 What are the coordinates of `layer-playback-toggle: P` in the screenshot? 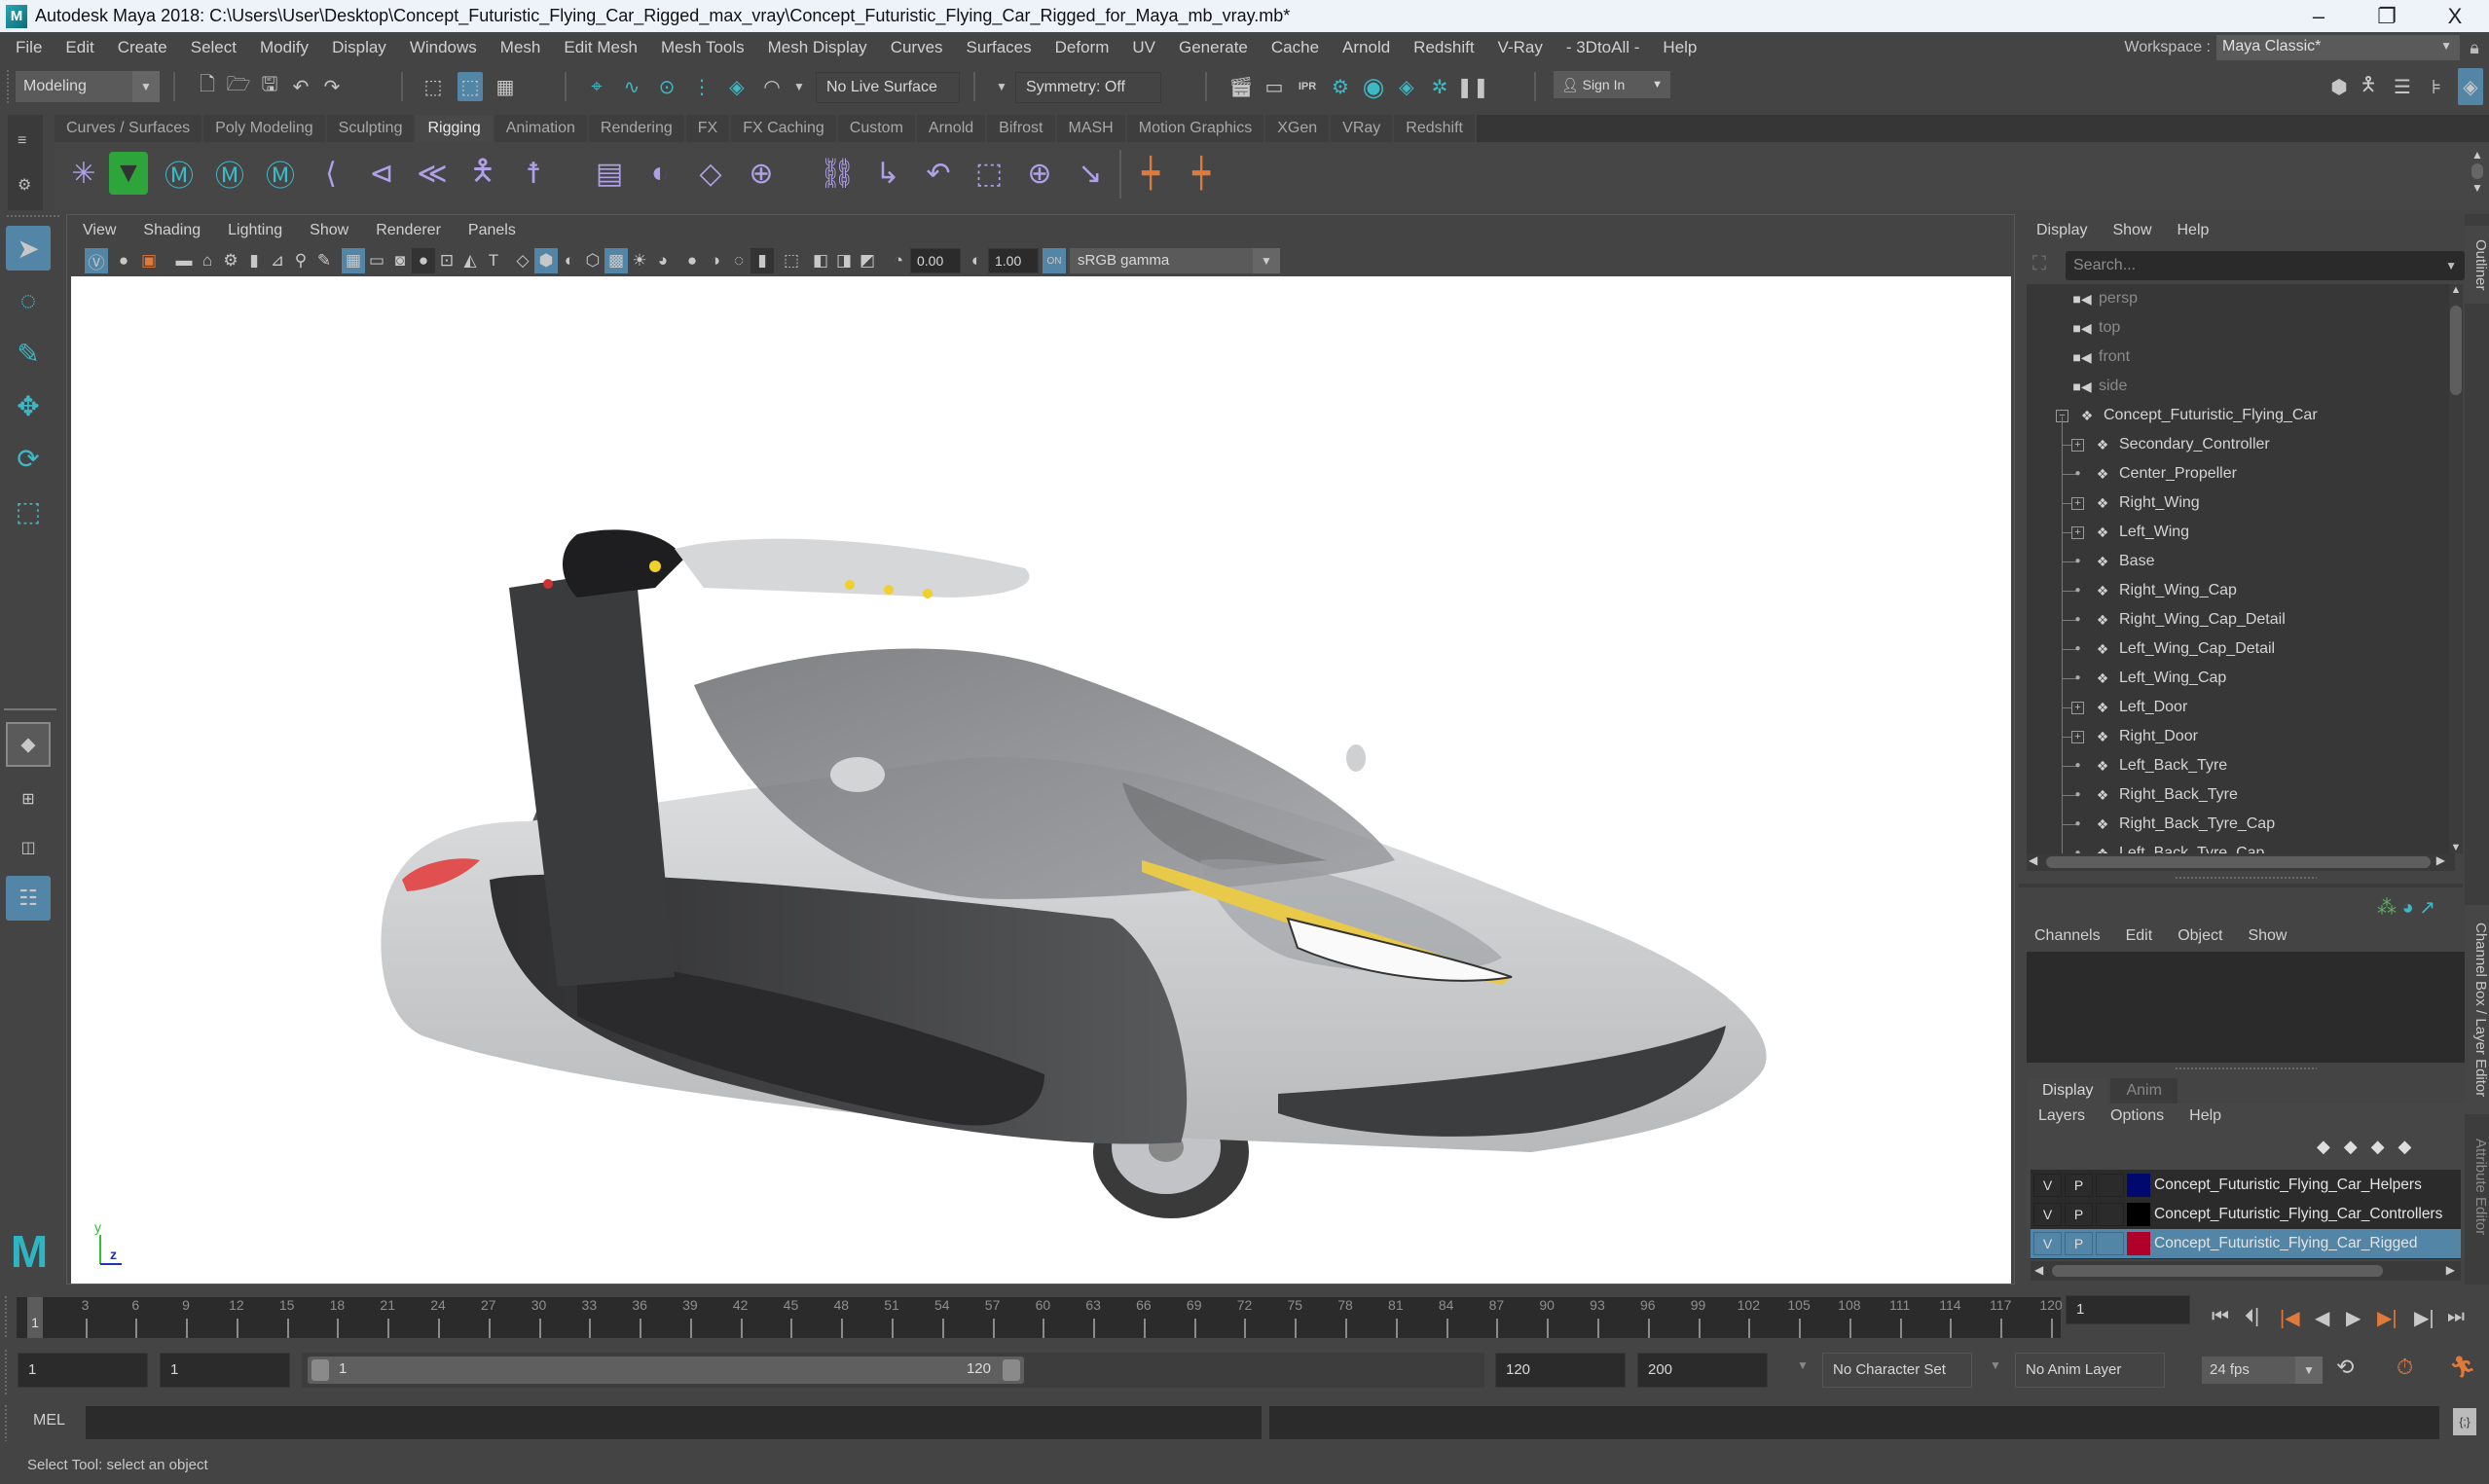 It's located at (2079, 1185).